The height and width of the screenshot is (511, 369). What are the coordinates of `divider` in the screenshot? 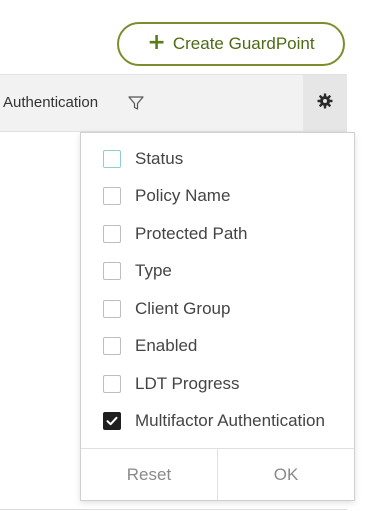 It's located at (173, 509).